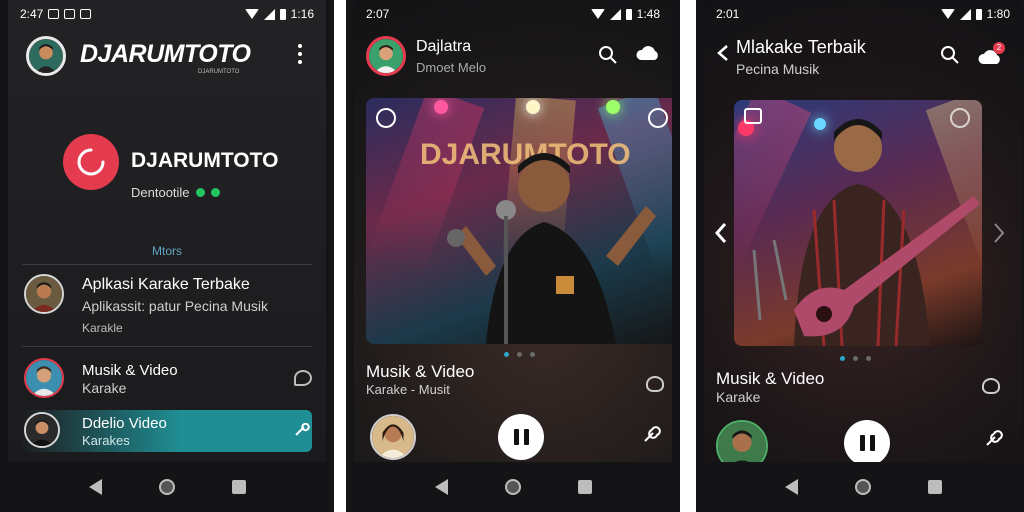 The width and height of the screenshot is (1024, 512). What do you see at coordinates (965, 14) in the screenshot?
I see `signal-icon` at bounding box center [965, 14].